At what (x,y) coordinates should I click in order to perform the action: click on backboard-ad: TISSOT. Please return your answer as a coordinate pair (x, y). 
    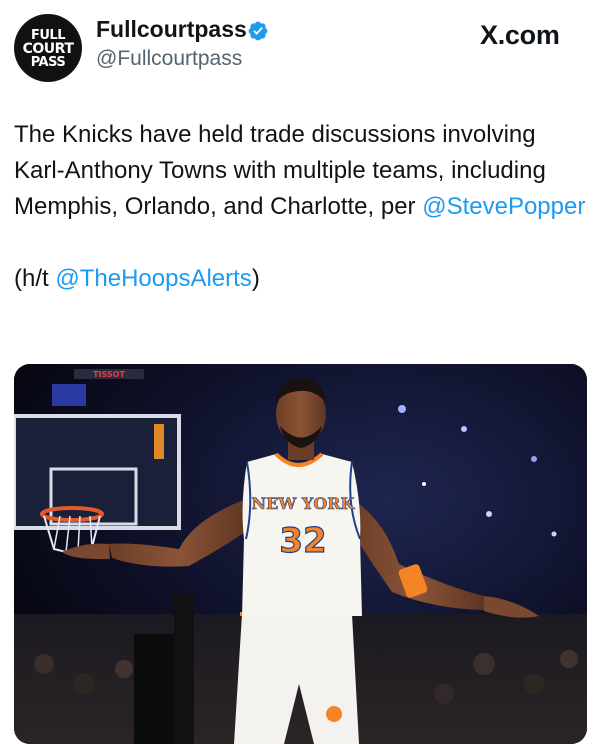
    Looking at the image, I should click on (109, 374).